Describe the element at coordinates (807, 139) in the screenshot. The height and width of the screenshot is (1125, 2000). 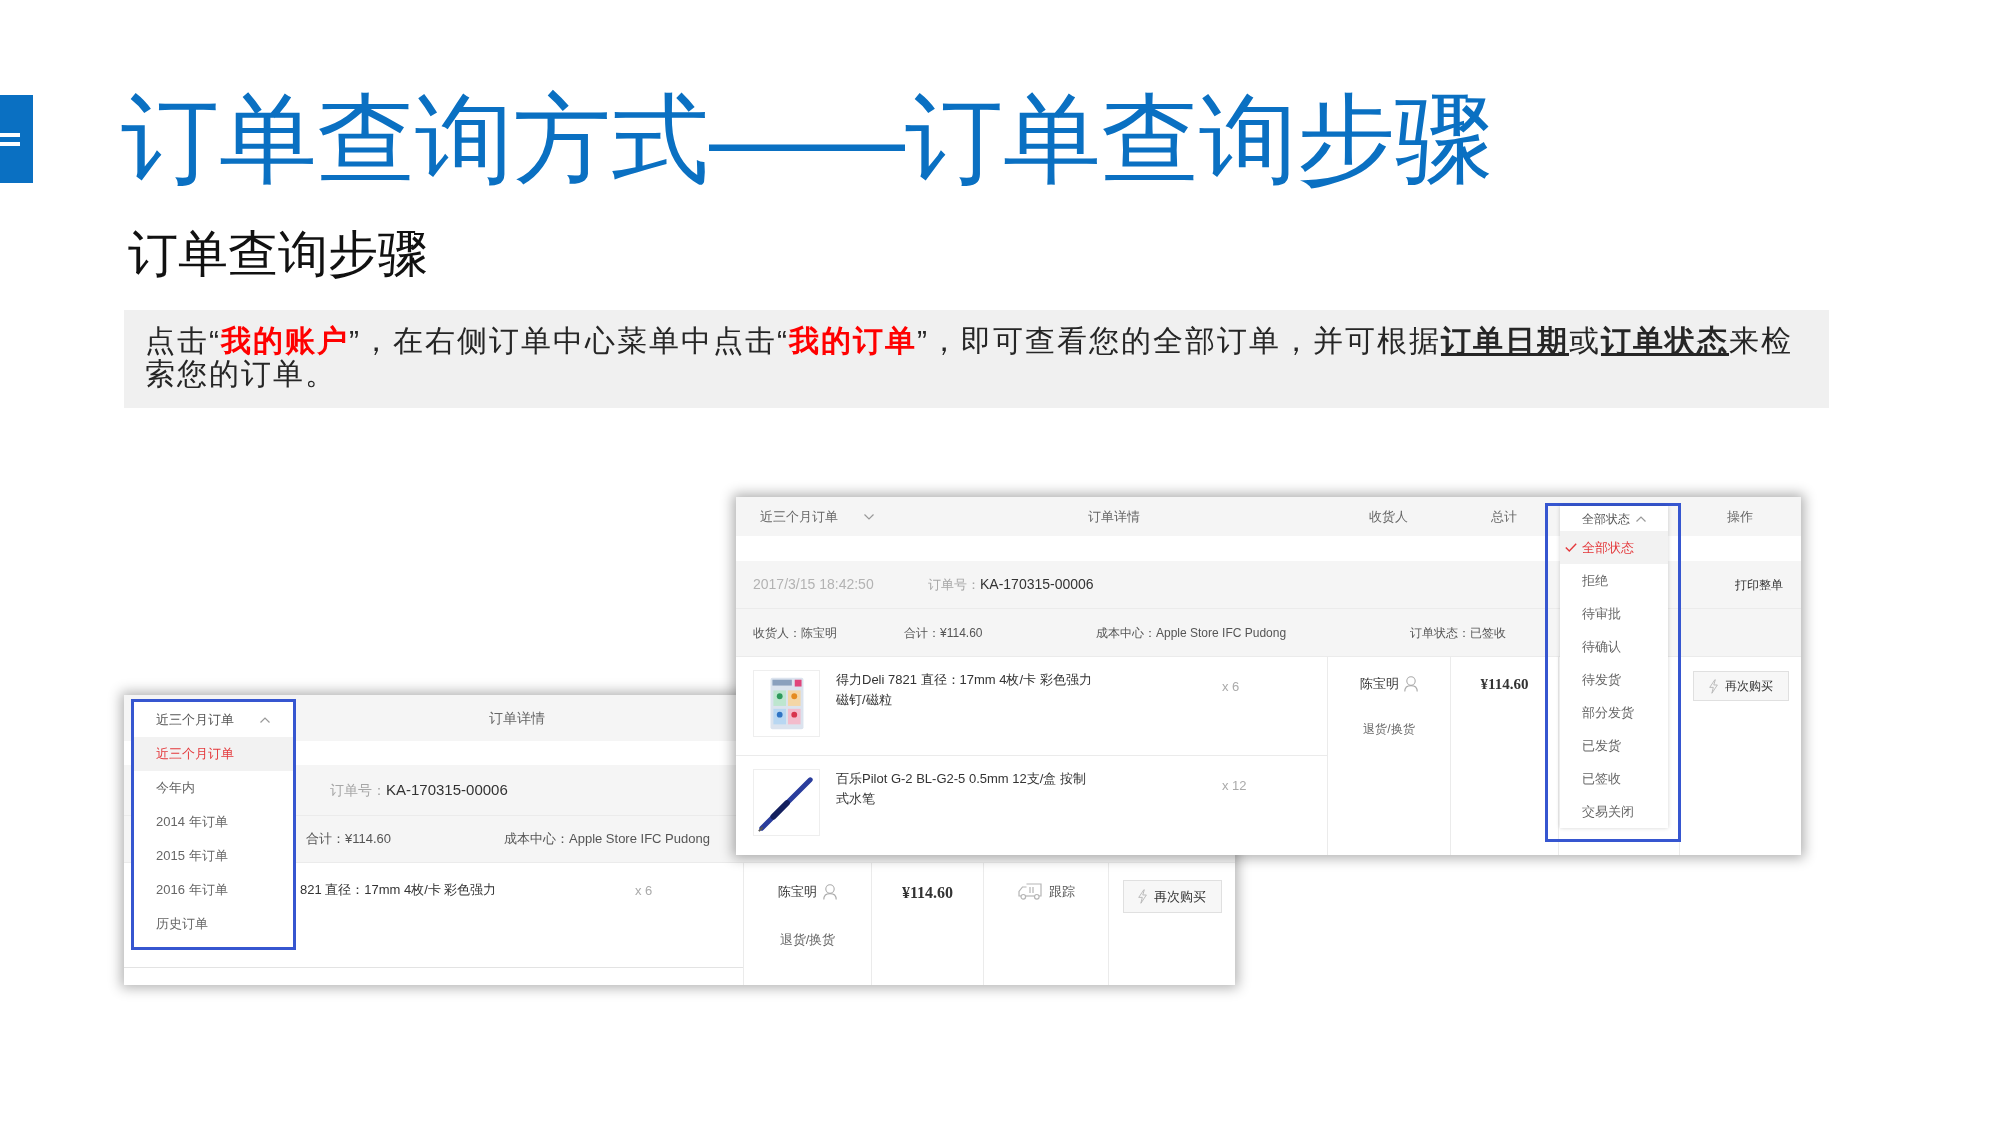
I see `slide-title: 订单查询方式——订单查询步骤` at that location.